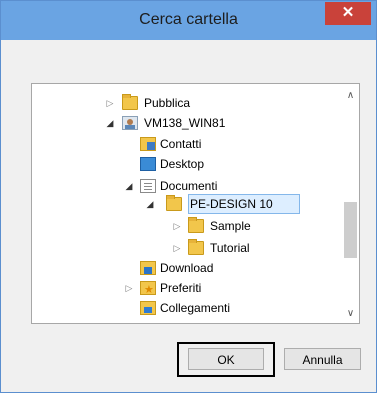  Describe the element at coordinates (350, 95) in the screenshot. I see `scroll-up-icon: ∧` at that location.